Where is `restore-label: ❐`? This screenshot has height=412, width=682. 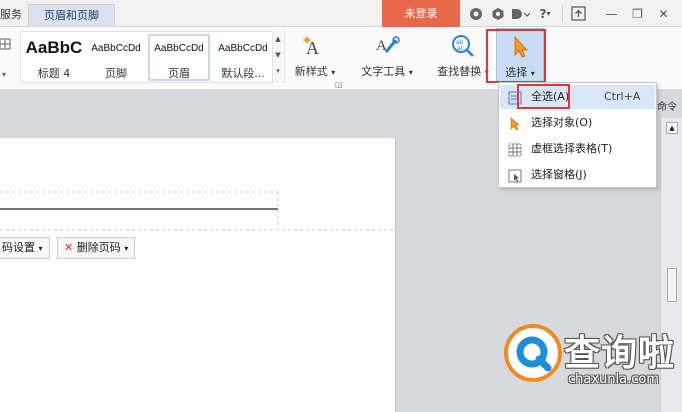 restore-label: ❐ is located at coordinates (637, 13).